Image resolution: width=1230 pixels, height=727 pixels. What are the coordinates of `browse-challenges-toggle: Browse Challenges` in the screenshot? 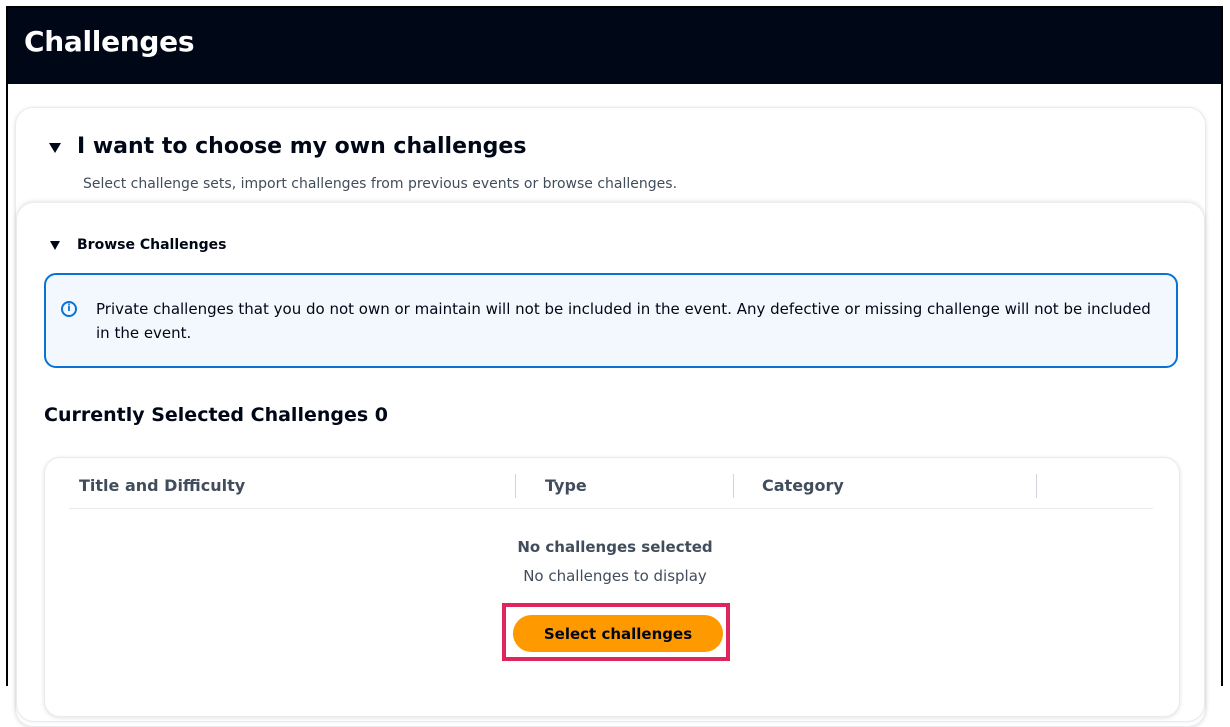 It's located at (138, 245).